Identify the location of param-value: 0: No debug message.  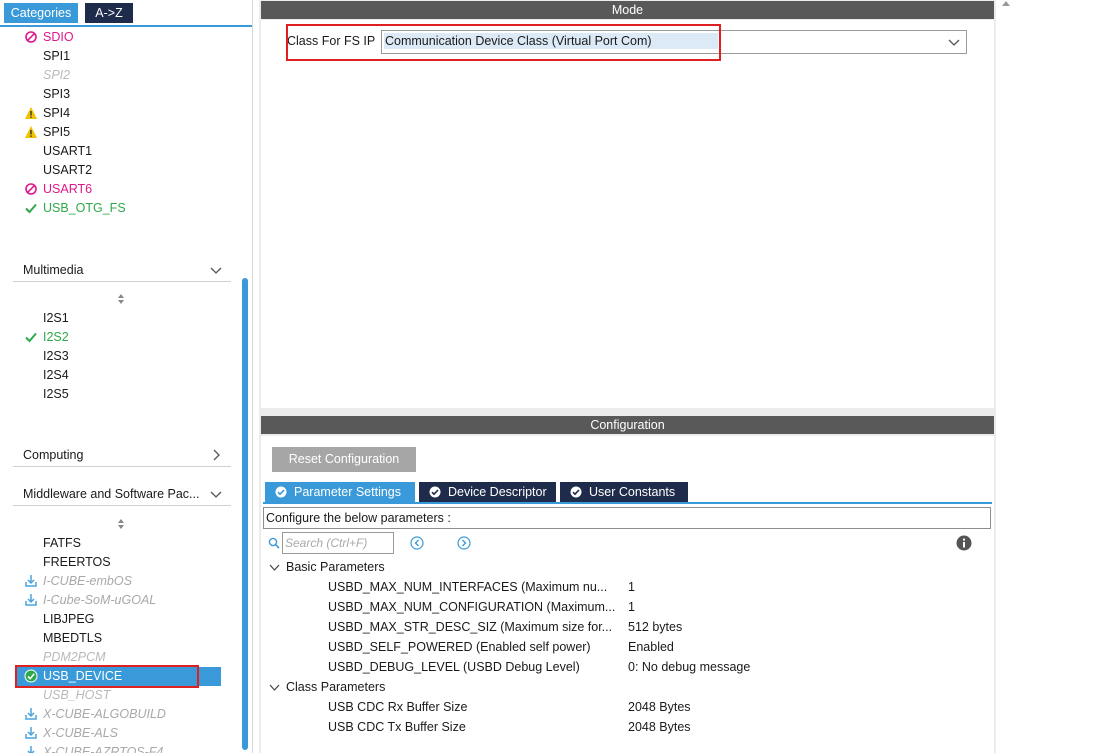
(689, 667).